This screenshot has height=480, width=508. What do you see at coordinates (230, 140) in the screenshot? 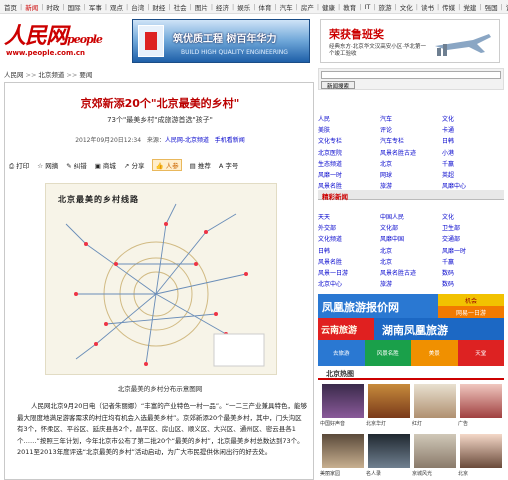
I see `mobile-news-link: 手机看新闻` at bounding box center [230, 140].